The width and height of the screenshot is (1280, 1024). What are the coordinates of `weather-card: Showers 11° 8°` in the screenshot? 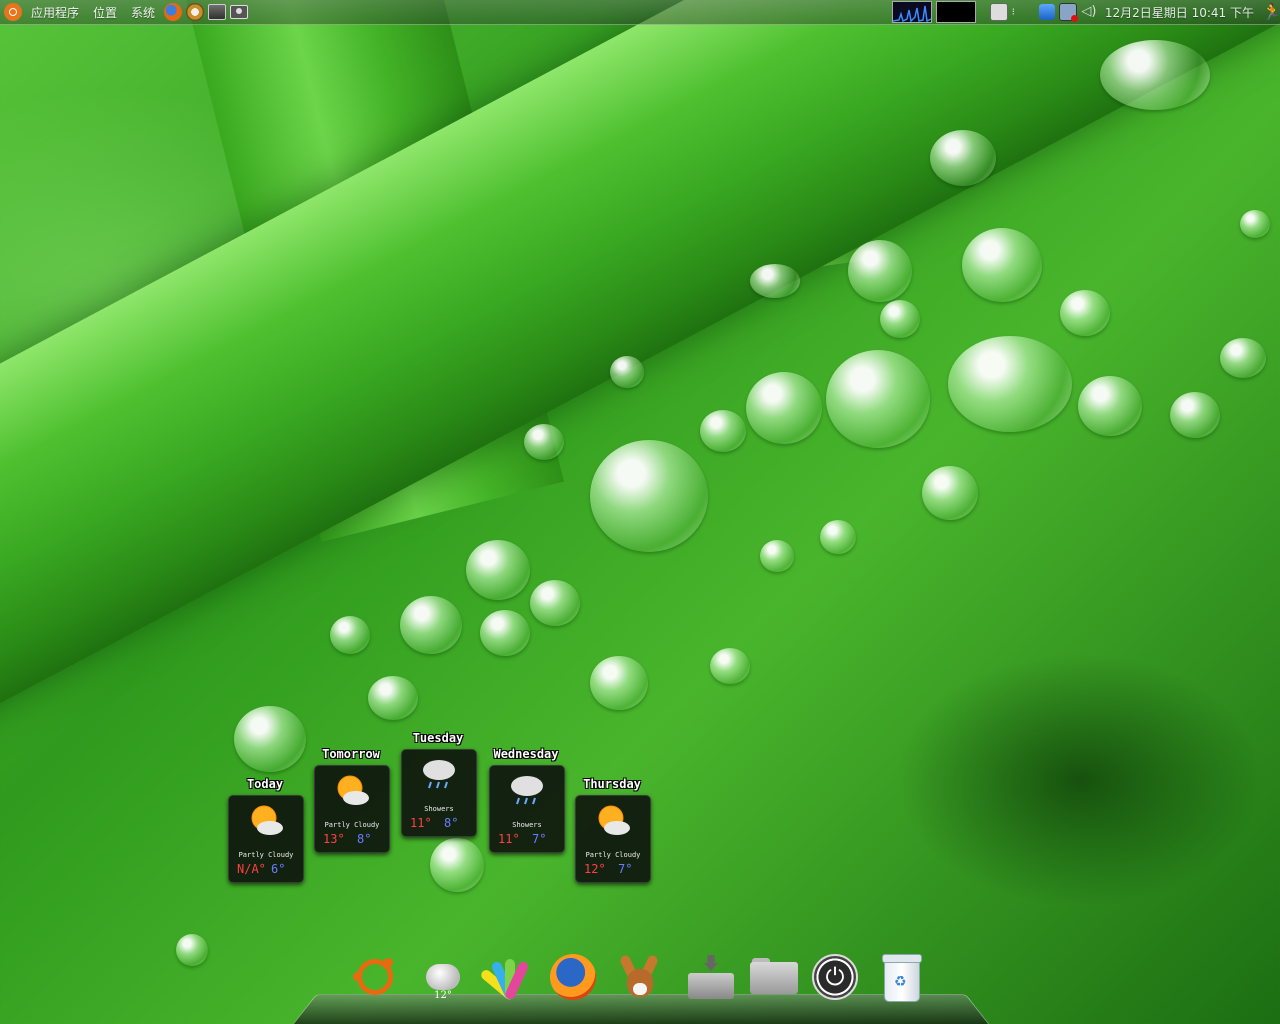 It's located at (439, 793).